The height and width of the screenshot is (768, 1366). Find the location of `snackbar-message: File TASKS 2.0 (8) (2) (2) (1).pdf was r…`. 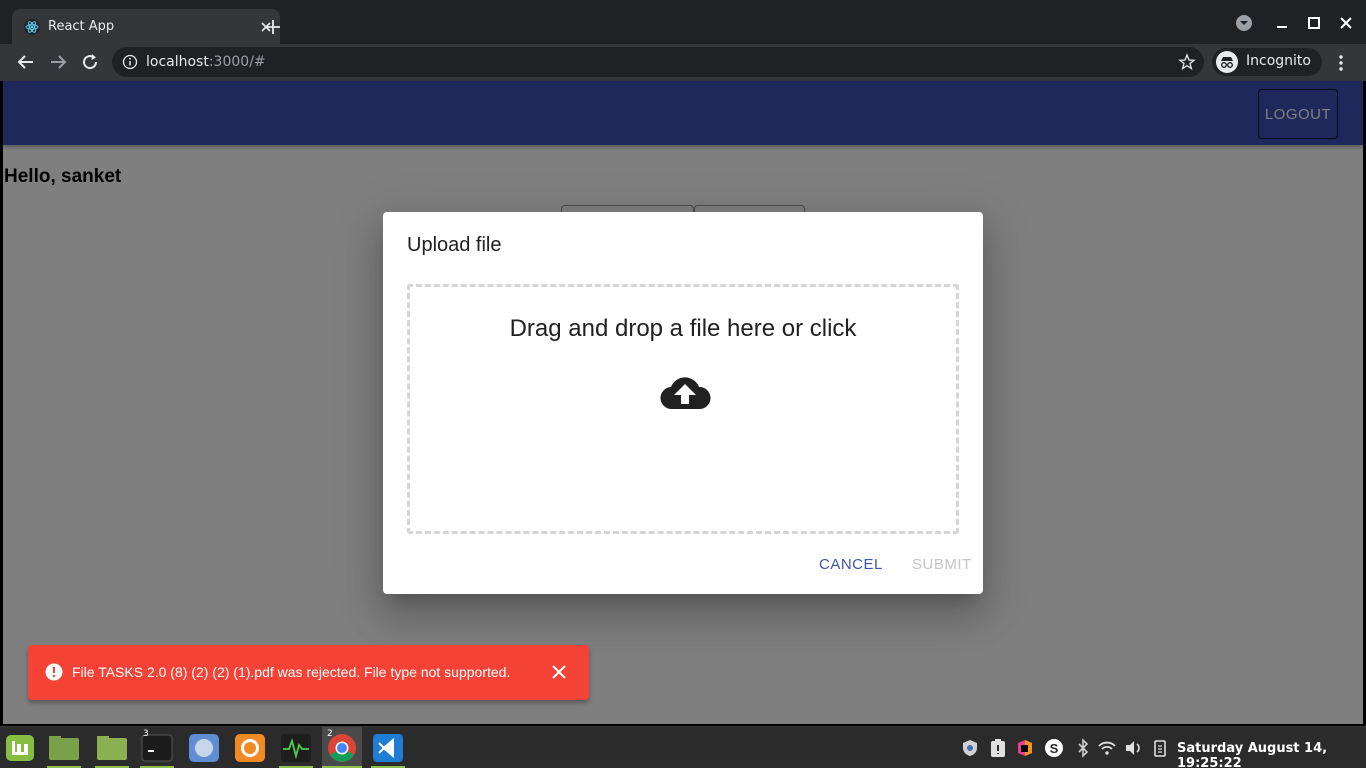

snackbar-message: File TASKS 2.0 (8) (2) (2) (1).pdf was r… is located at coordinates (291, 672).